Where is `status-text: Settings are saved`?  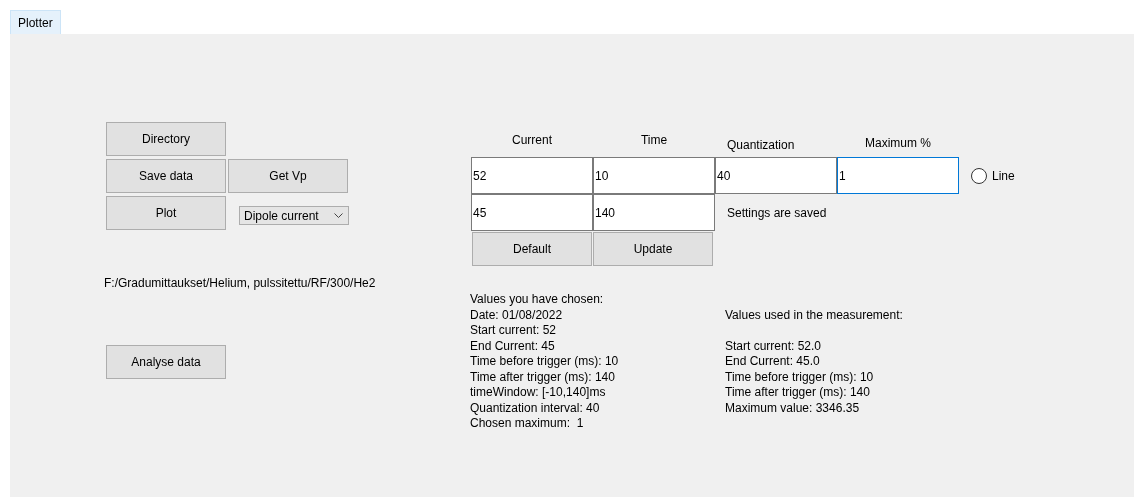 status-text: Settings are saved is located at coordinates (777, 213).